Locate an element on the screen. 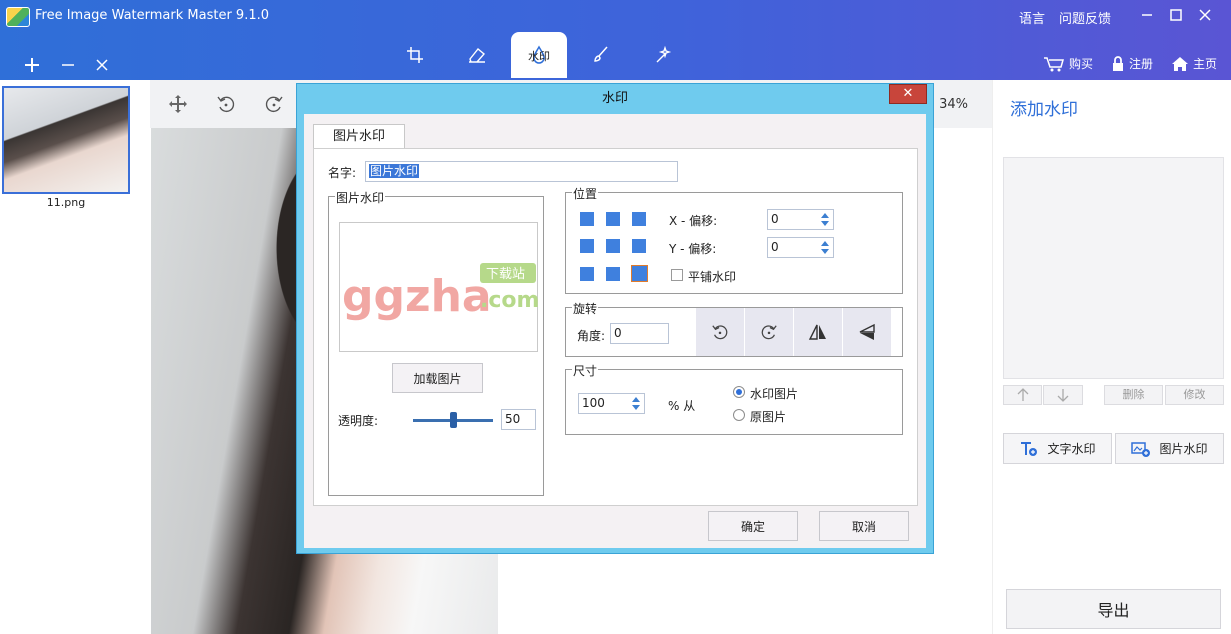  logo-badge-text: 下载站 is located at coordinates (505, 274).